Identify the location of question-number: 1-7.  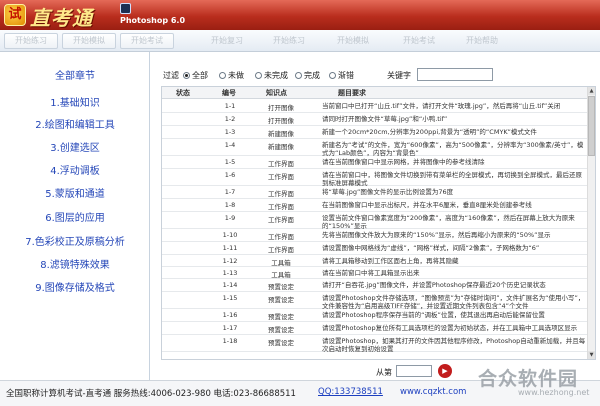
(230, 192).